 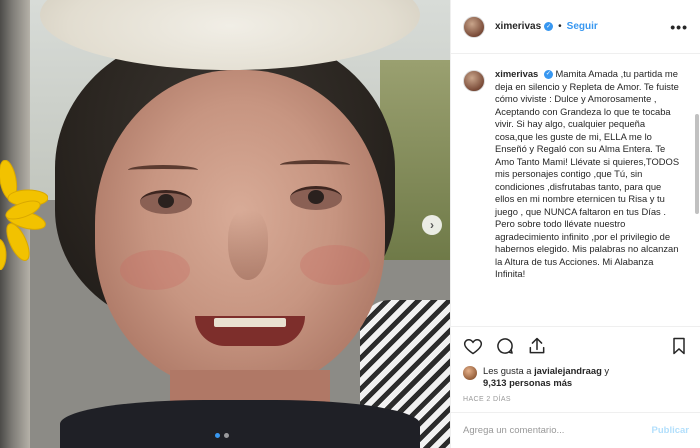 What do you see at coordinates (605, 370) in the screenshot?
I see `likes-middle: y` at bounding box center [605, 370].